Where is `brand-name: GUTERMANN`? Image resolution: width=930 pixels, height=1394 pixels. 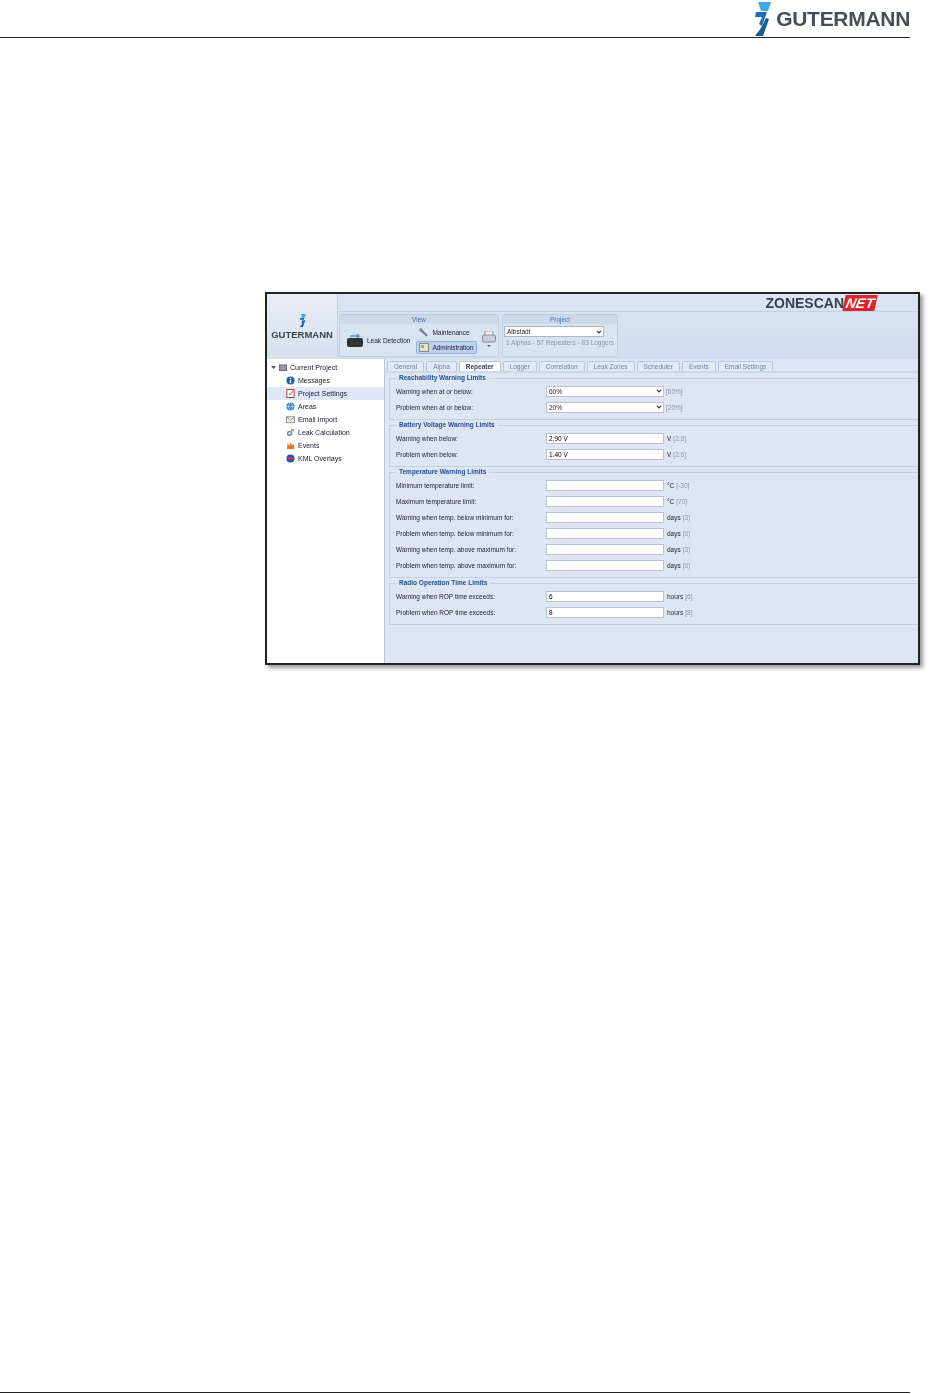 brand-name: GUTERMANN is located at coordinates (843, 18).